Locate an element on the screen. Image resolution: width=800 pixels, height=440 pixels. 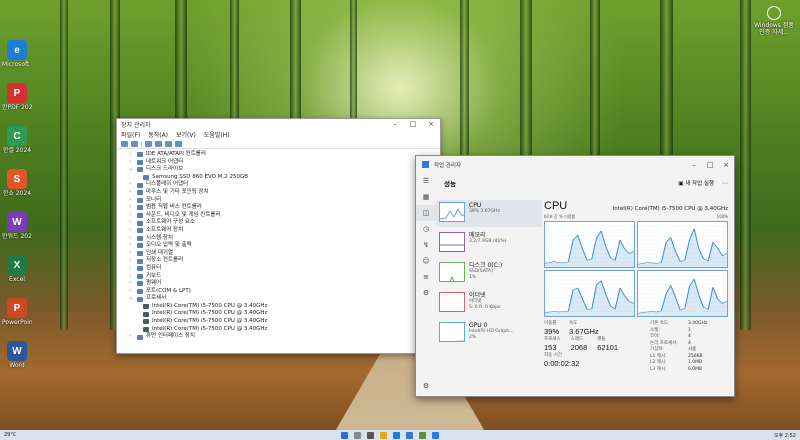
perf-item-gpu: GPU 0 Intel(R) HD Graph... 2% is located at coordinates (489, 333).